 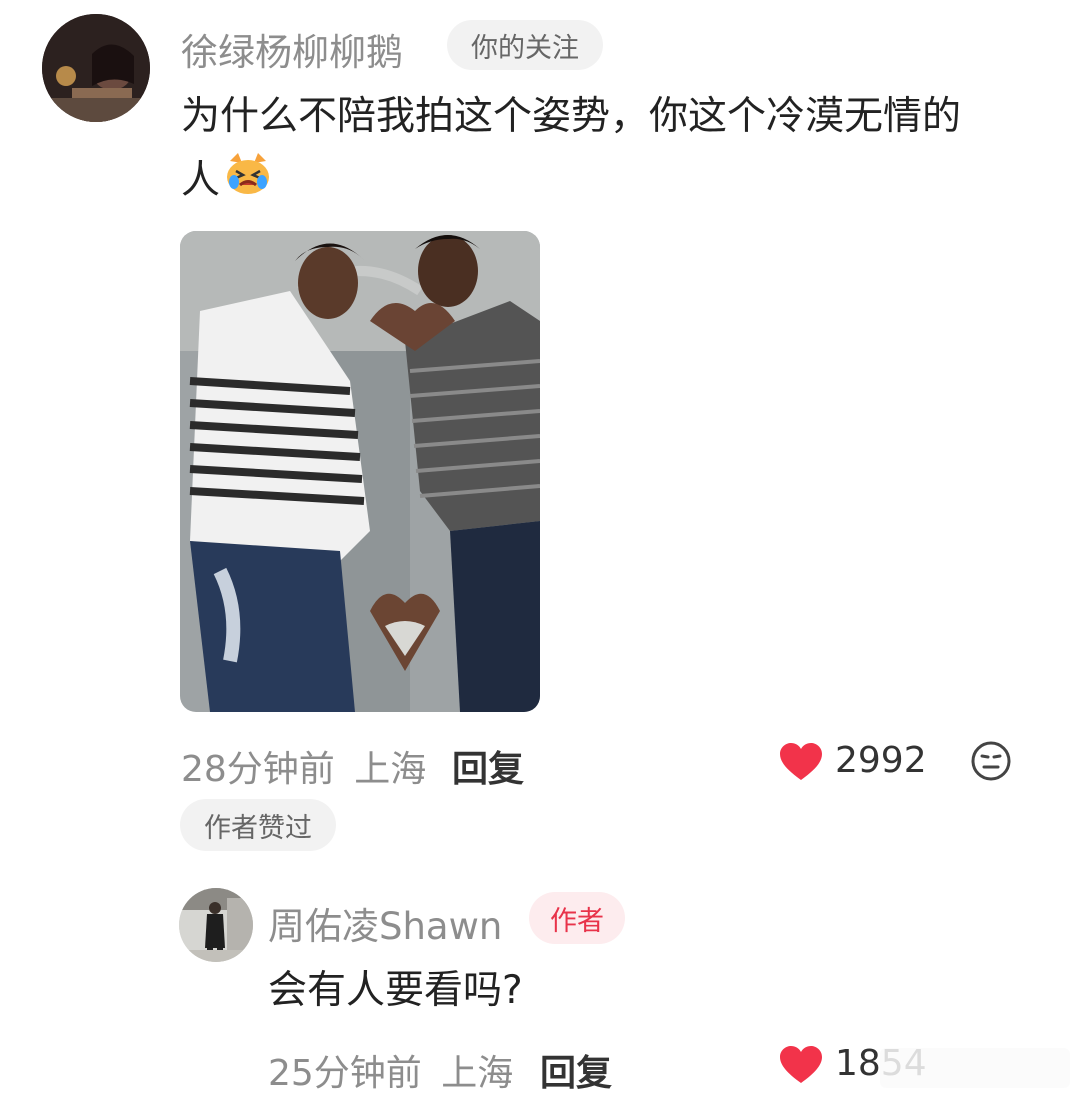 What do you see at coordinates (216, 925) in the screenshot?
I see `reply-avatar` at bounding box center [216, 925].